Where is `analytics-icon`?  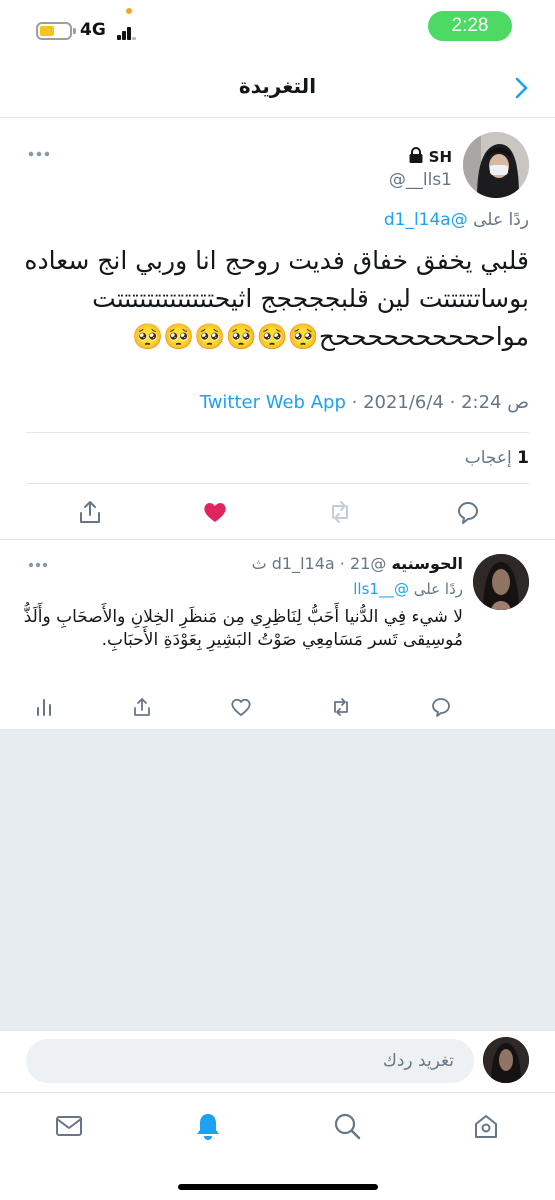 analytics-icon is located at coordinates (44, 707).